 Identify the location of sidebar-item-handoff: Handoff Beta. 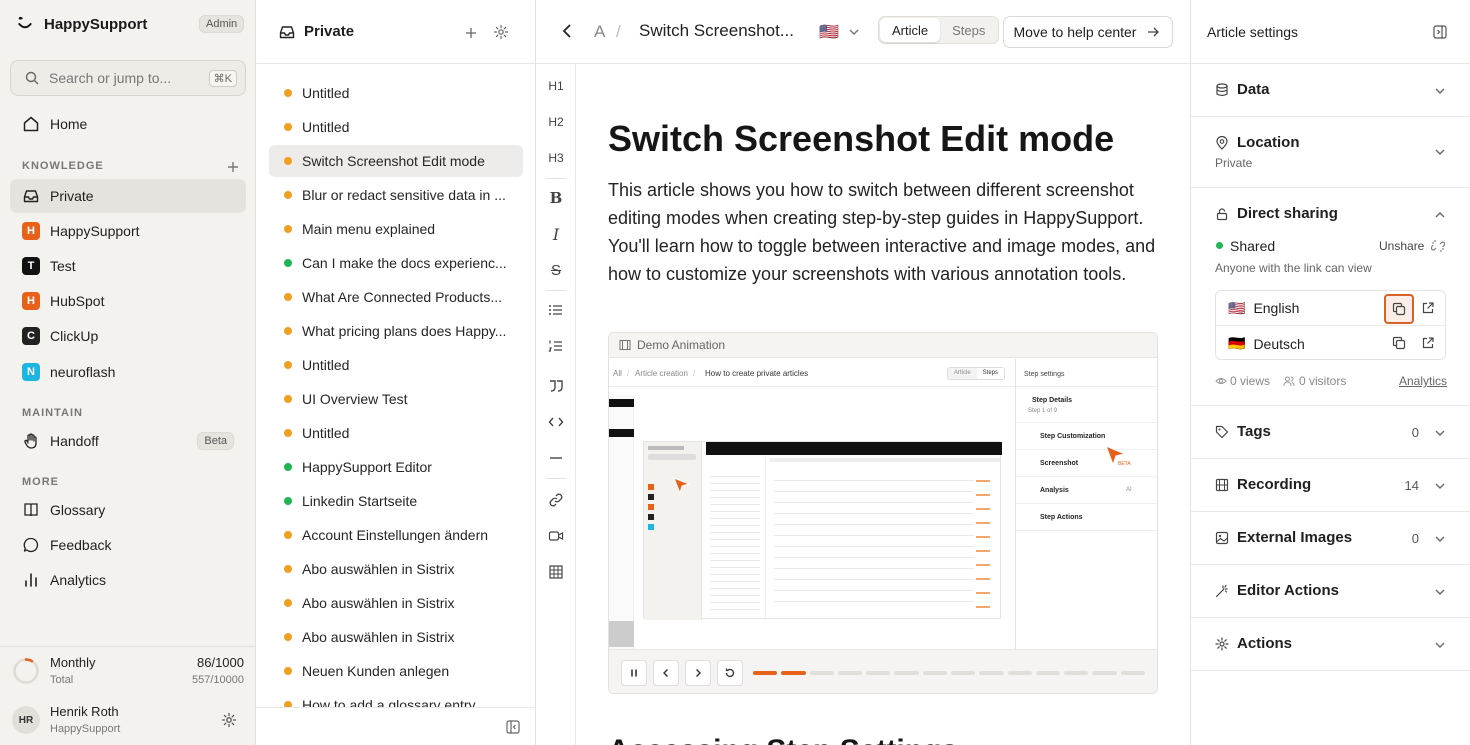
(128, 441).